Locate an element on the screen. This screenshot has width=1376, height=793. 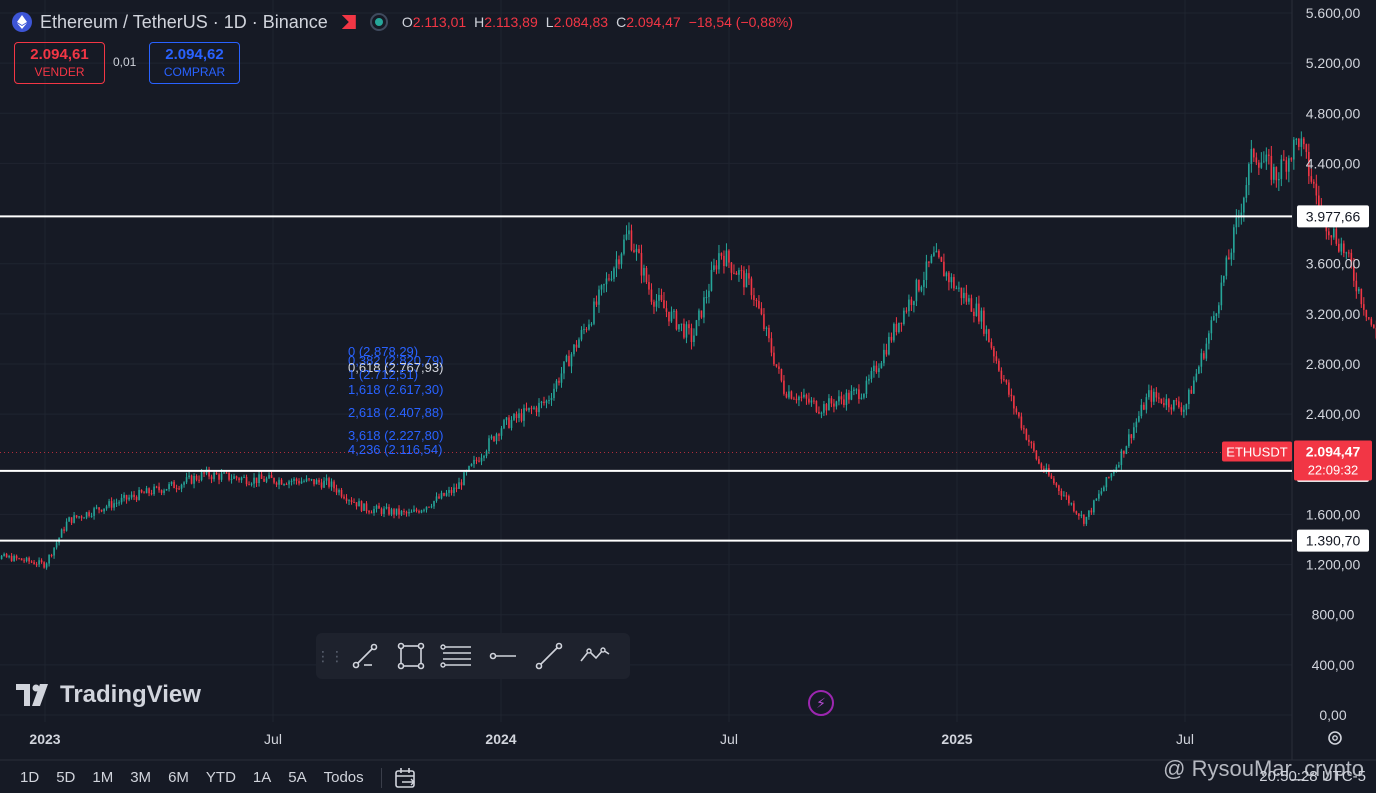
spread-value: 0,01 is located at coordinates (125, 62).